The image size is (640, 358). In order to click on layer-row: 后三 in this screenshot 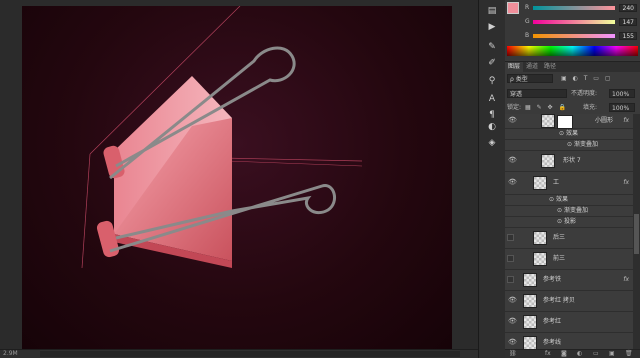, I will do `click(569, 238)`.